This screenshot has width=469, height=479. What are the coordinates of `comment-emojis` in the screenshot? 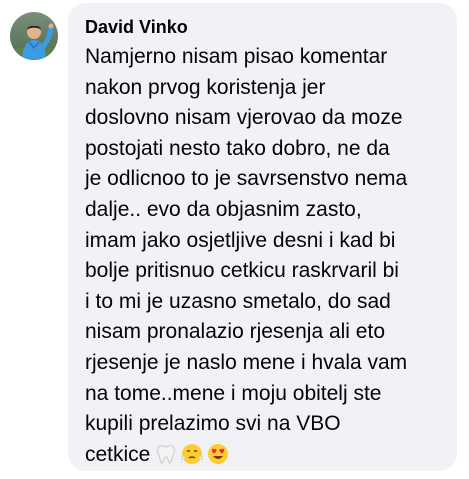 It's located at (192, 454).